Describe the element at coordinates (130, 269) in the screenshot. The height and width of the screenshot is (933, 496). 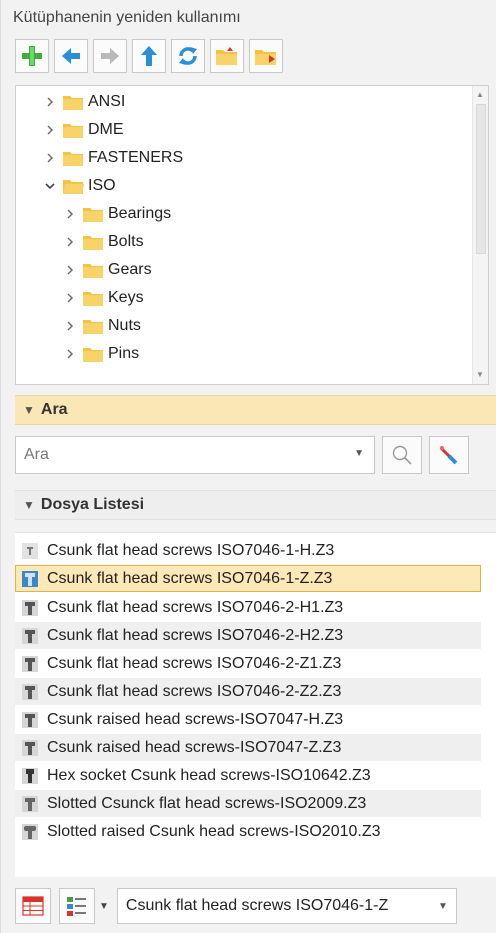
I see `tree-item-label: Gears` at that location.